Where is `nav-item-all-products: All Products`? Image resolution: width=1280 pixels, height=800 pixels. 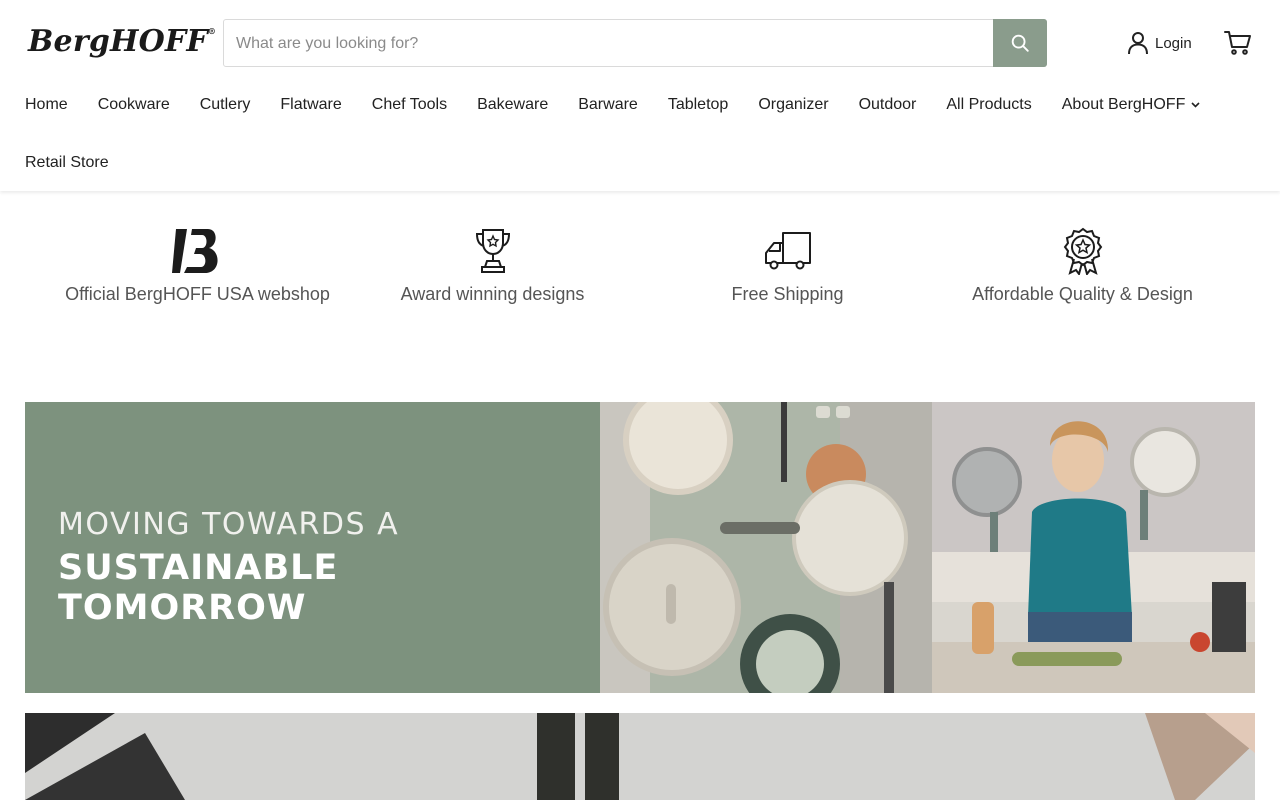
nav-item-all-products: All Products is located at coordinates (988, 105).